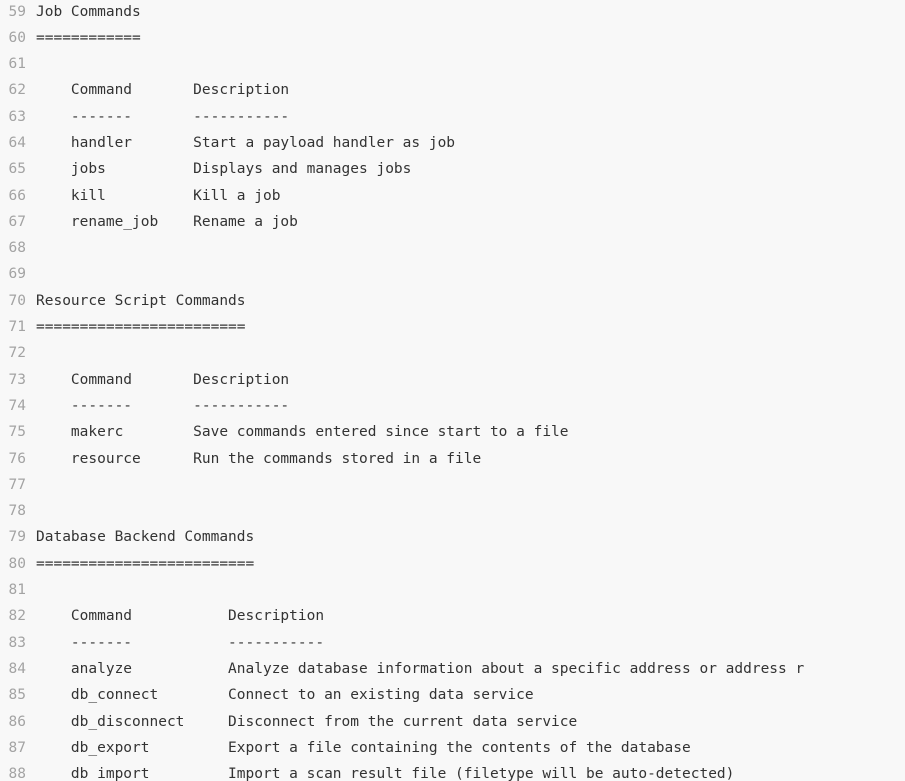 The height and width of the screenshot is (781, 905). Describe the element at coordinates (17, 327) in the screenshot. I see `line-number: 71` at that location.